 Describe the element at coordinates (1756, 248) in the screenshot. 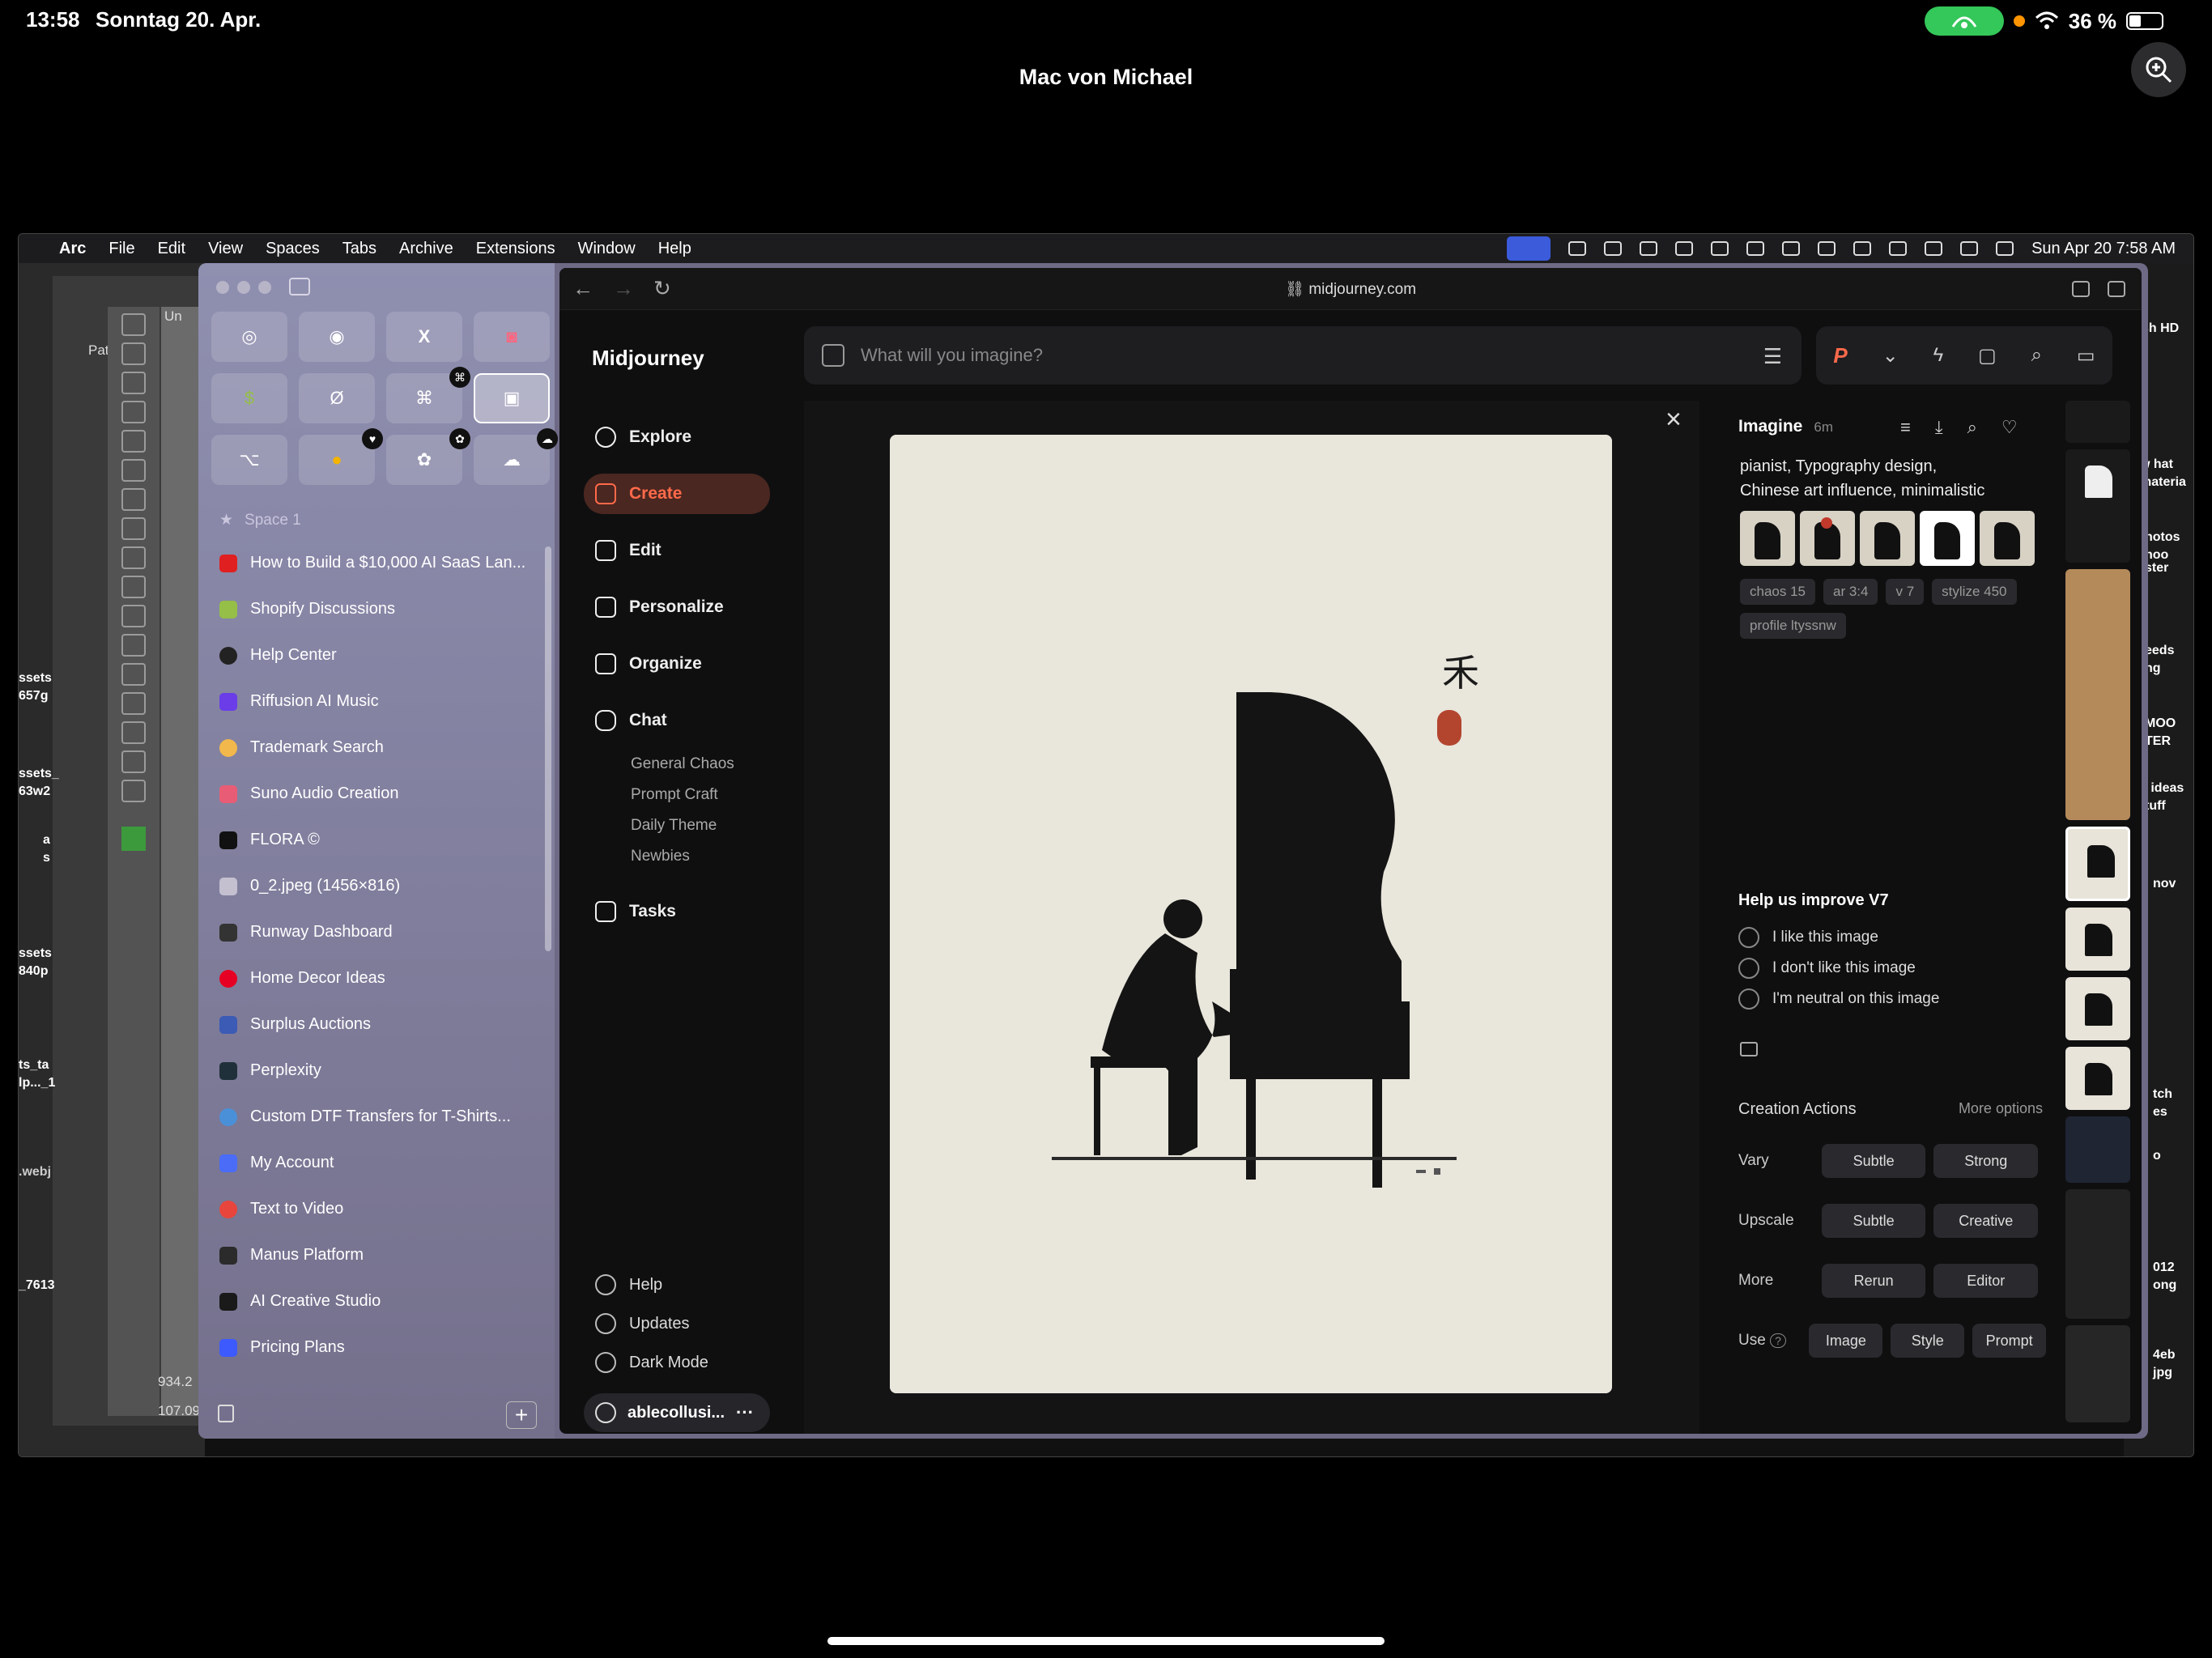

I see `window-icon` at that location.